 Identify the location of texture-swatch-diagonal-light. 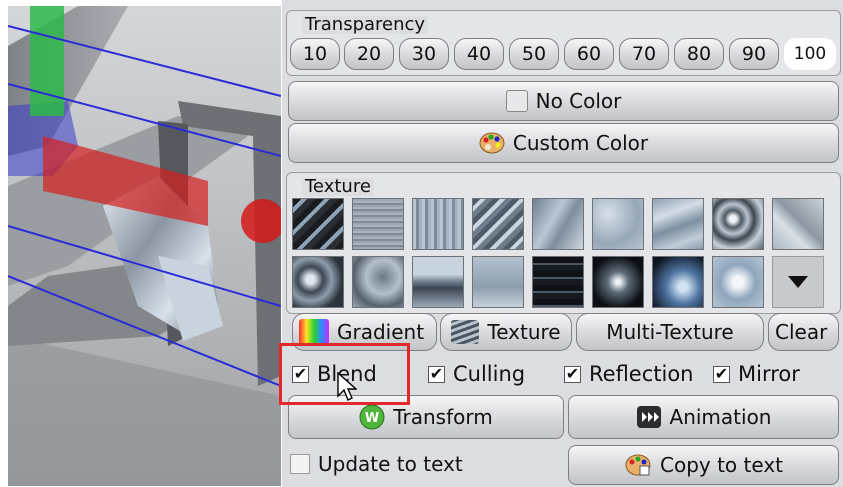
(498, 224).